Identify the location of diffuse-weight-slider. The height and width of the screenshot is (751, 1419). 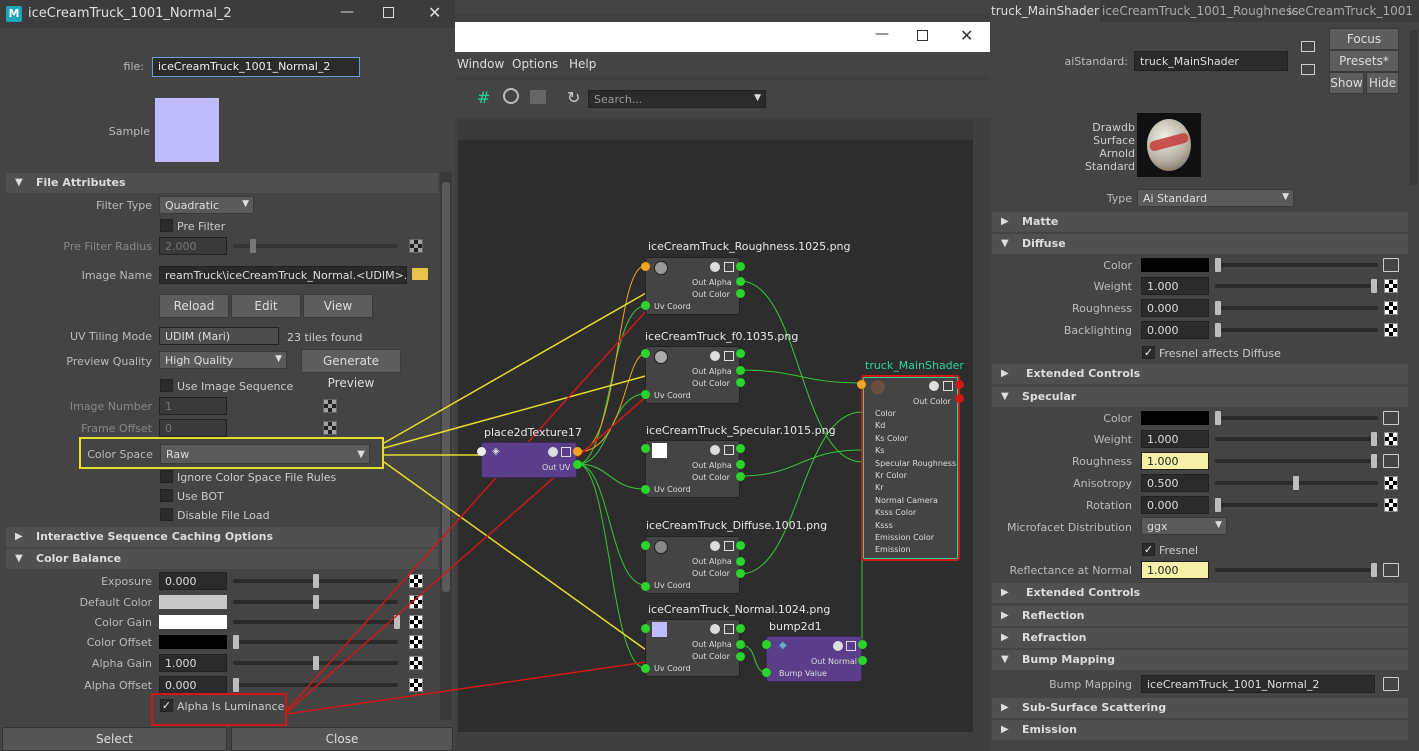
(1296, 286).